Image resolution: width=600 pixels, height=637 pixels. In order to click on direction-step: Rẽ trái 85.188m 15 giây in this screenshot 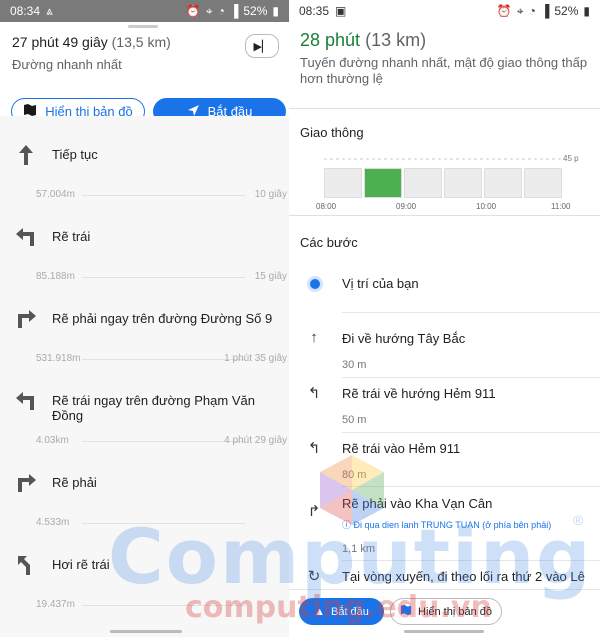, I will do `click(144, 240)`.